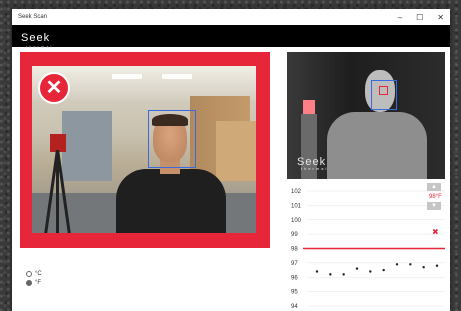 The image size is (461, 311). I want to click on unit-selector: °C °F, so click(34, 280).